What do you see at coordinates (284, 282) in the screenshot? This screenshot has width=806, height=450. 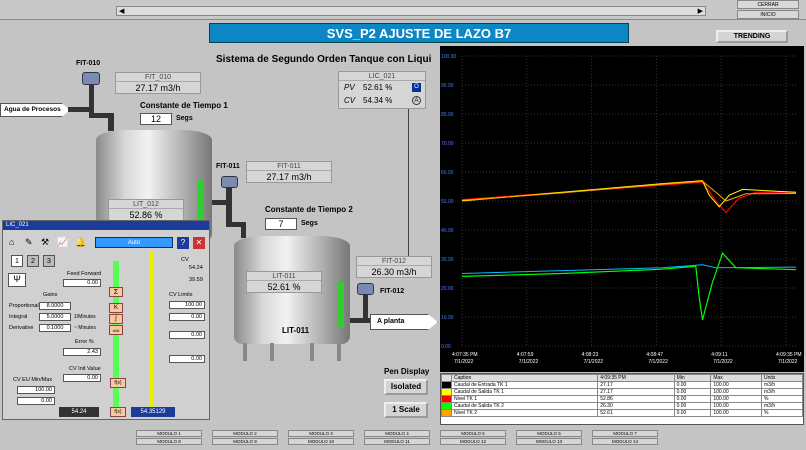 I see `lit011-display: LIT-011 52.61 %` at bounding box center [284, 282].